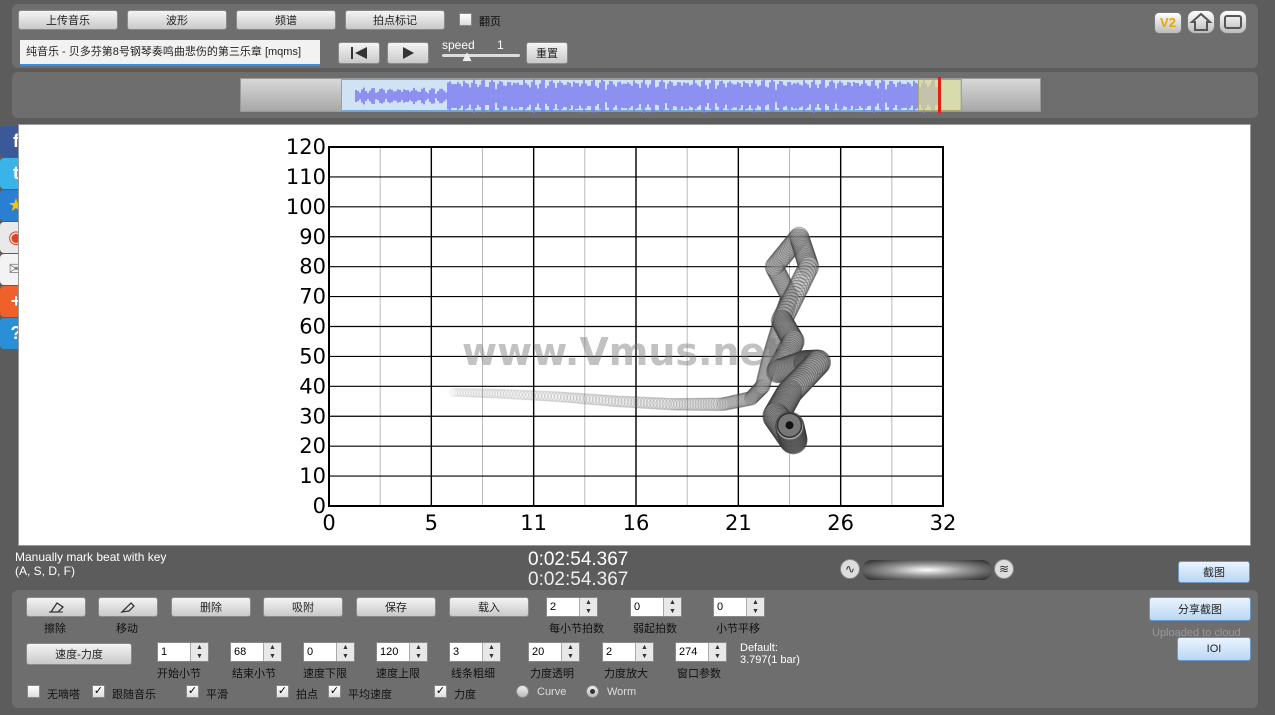  Describe the element at coordinates (730, 607) in the screenshot. I see `bar-offset-value: 0` at that location.